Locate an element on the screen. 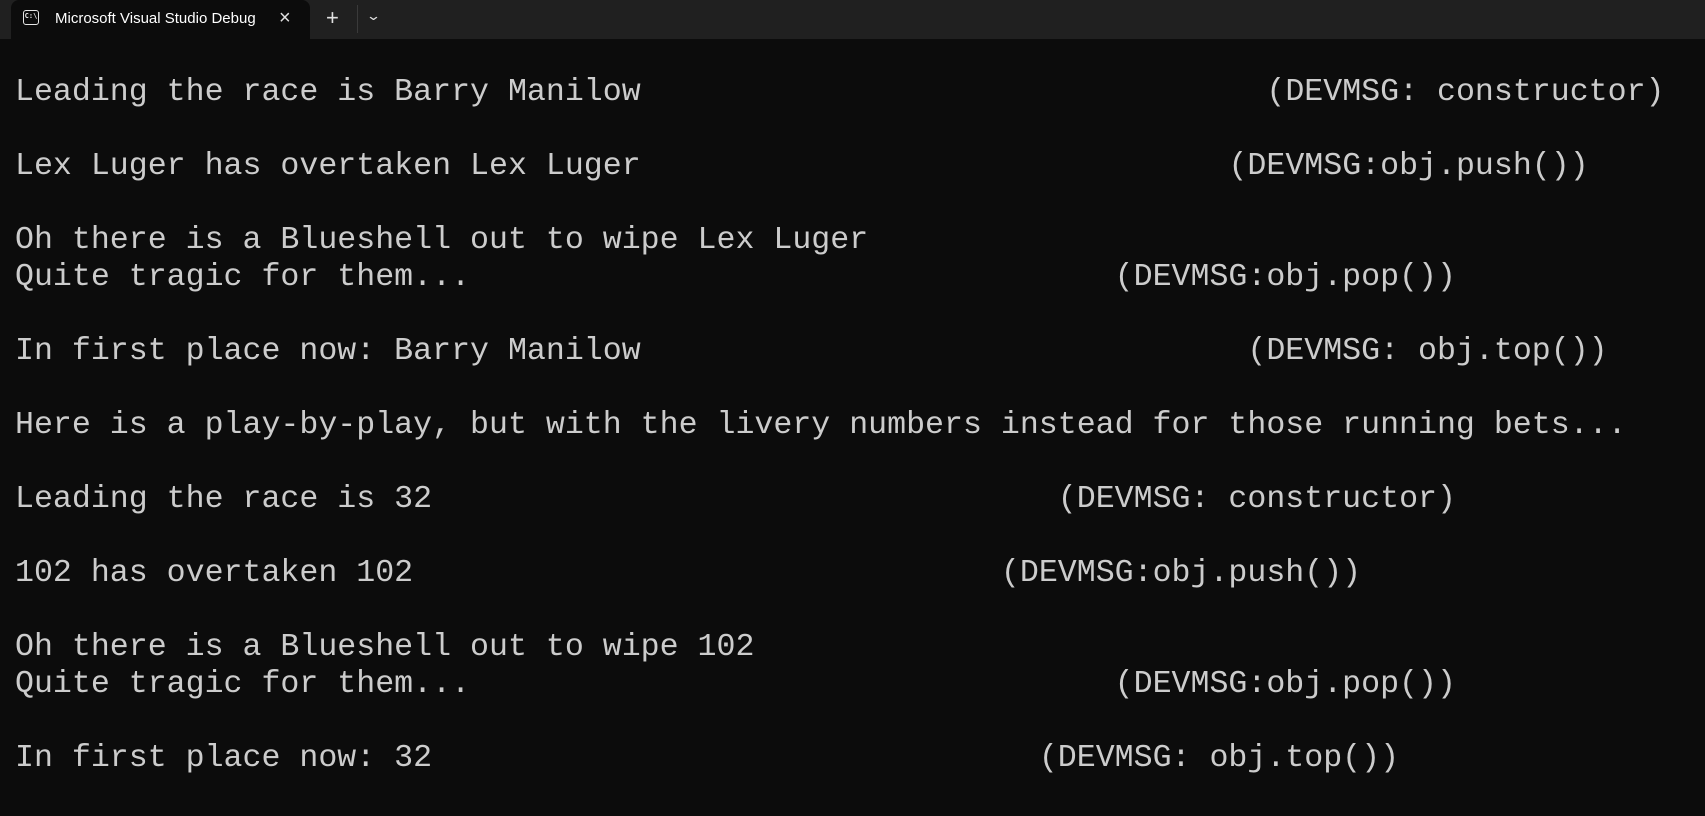 The width and height of the screenshot is (1705, 816). output-line: Lex Luger has overtaken Lex Luger is located at coordinates (328, 166).